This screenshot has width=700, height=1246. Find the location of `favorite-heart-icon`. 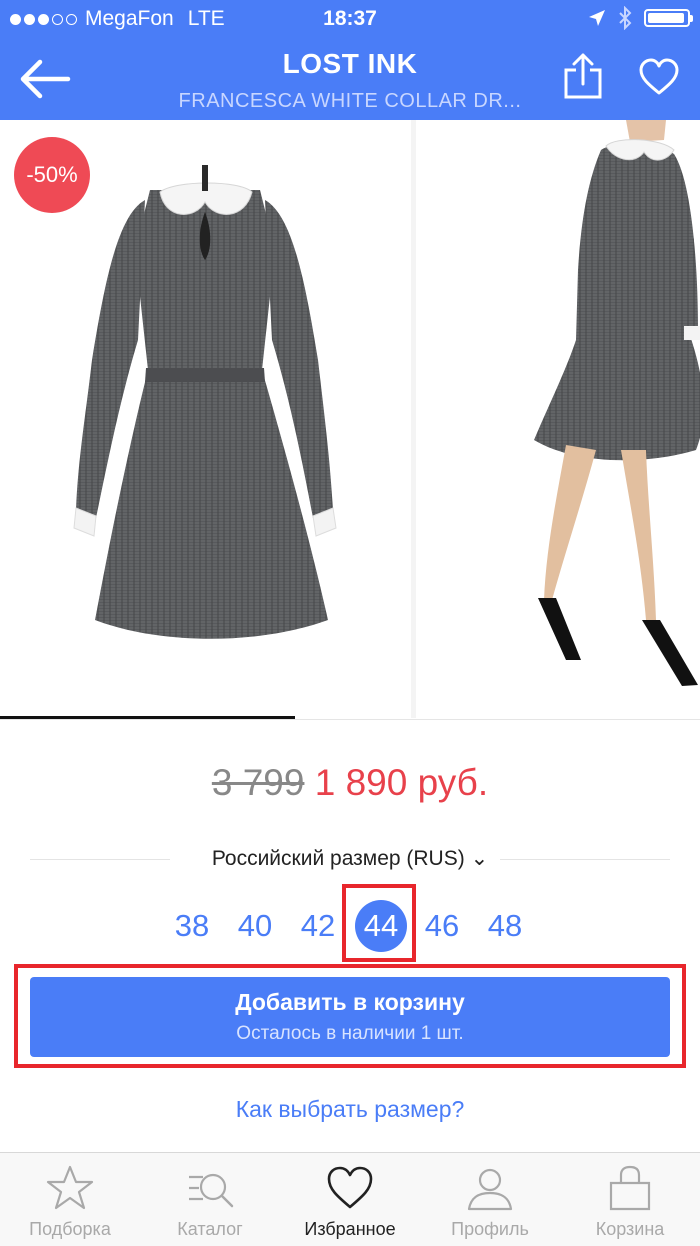

favorite-heart-icon is located at coordinates (659, 77).